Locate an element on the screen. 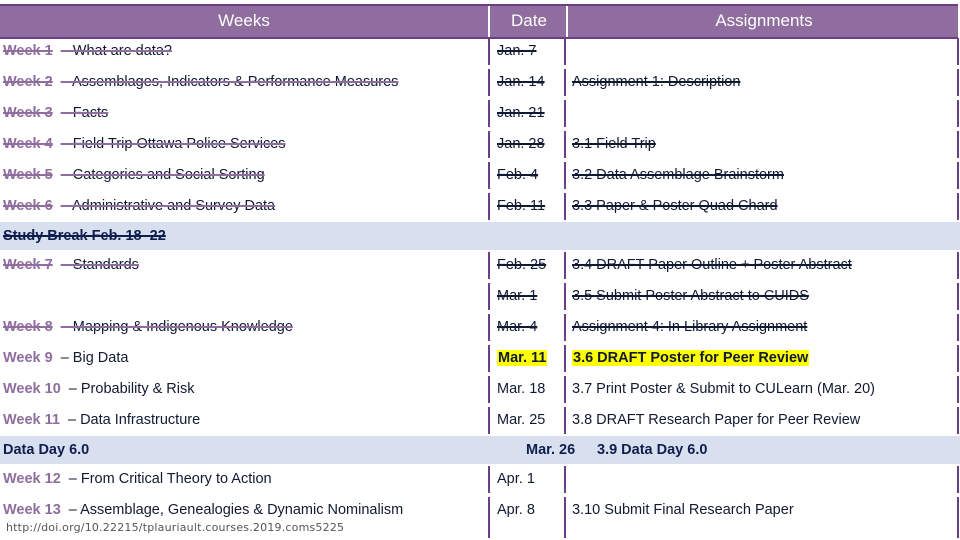  week-cell: Week 5 – Categories and Social Sorting is located at coordinates (134, 175).